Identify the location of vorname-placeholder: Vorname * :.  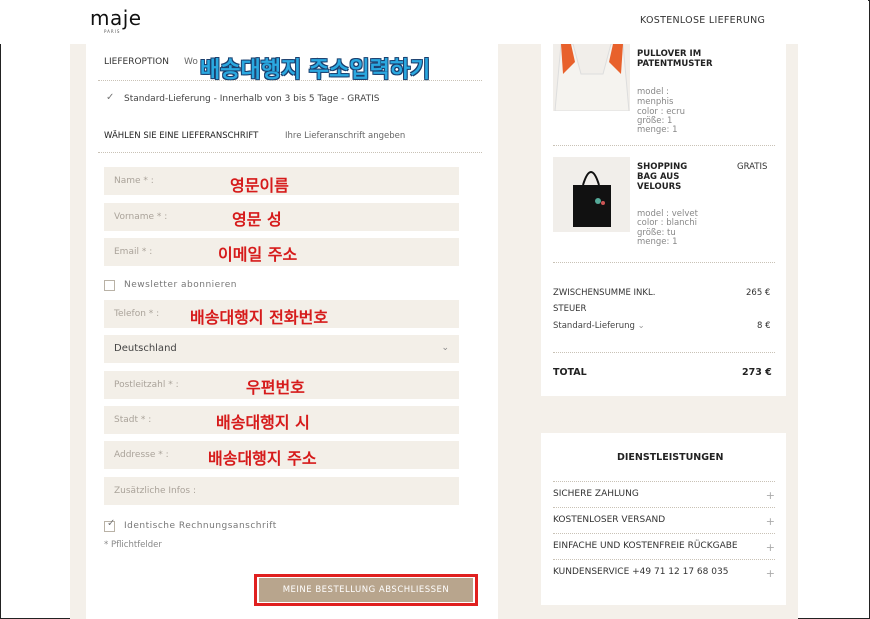
(141, 217).